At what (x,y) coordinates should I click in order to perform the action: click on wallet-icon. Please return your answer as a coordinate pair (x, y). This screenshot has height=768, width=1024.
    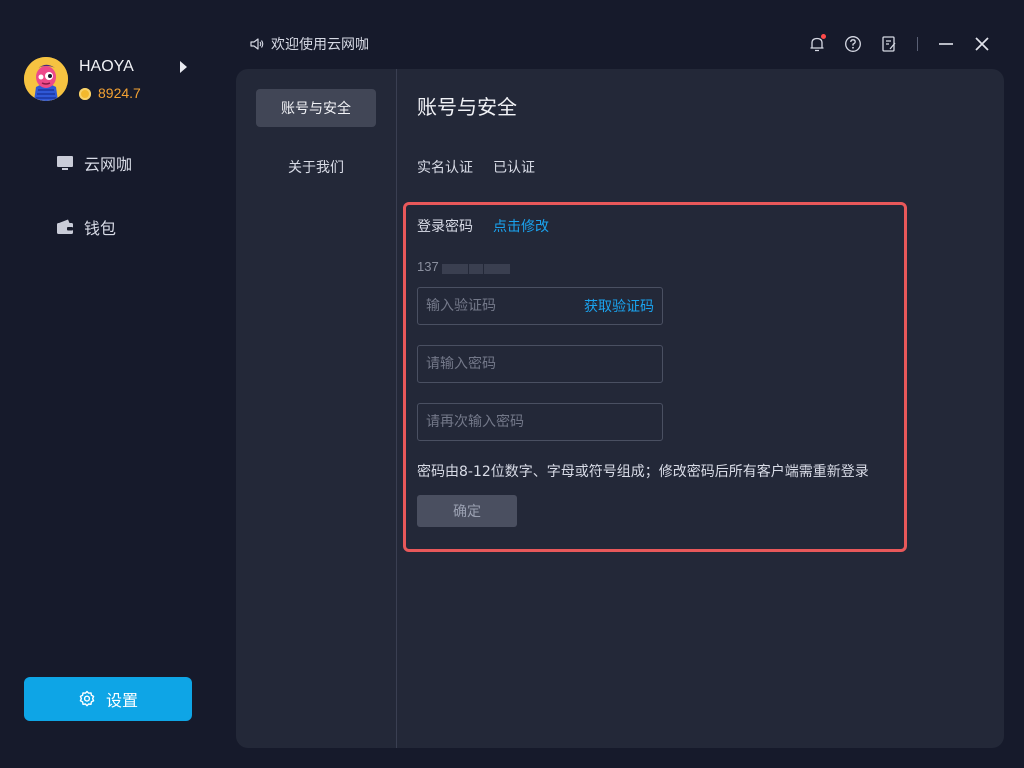
    Looking at the image, I should click on (65, 226).